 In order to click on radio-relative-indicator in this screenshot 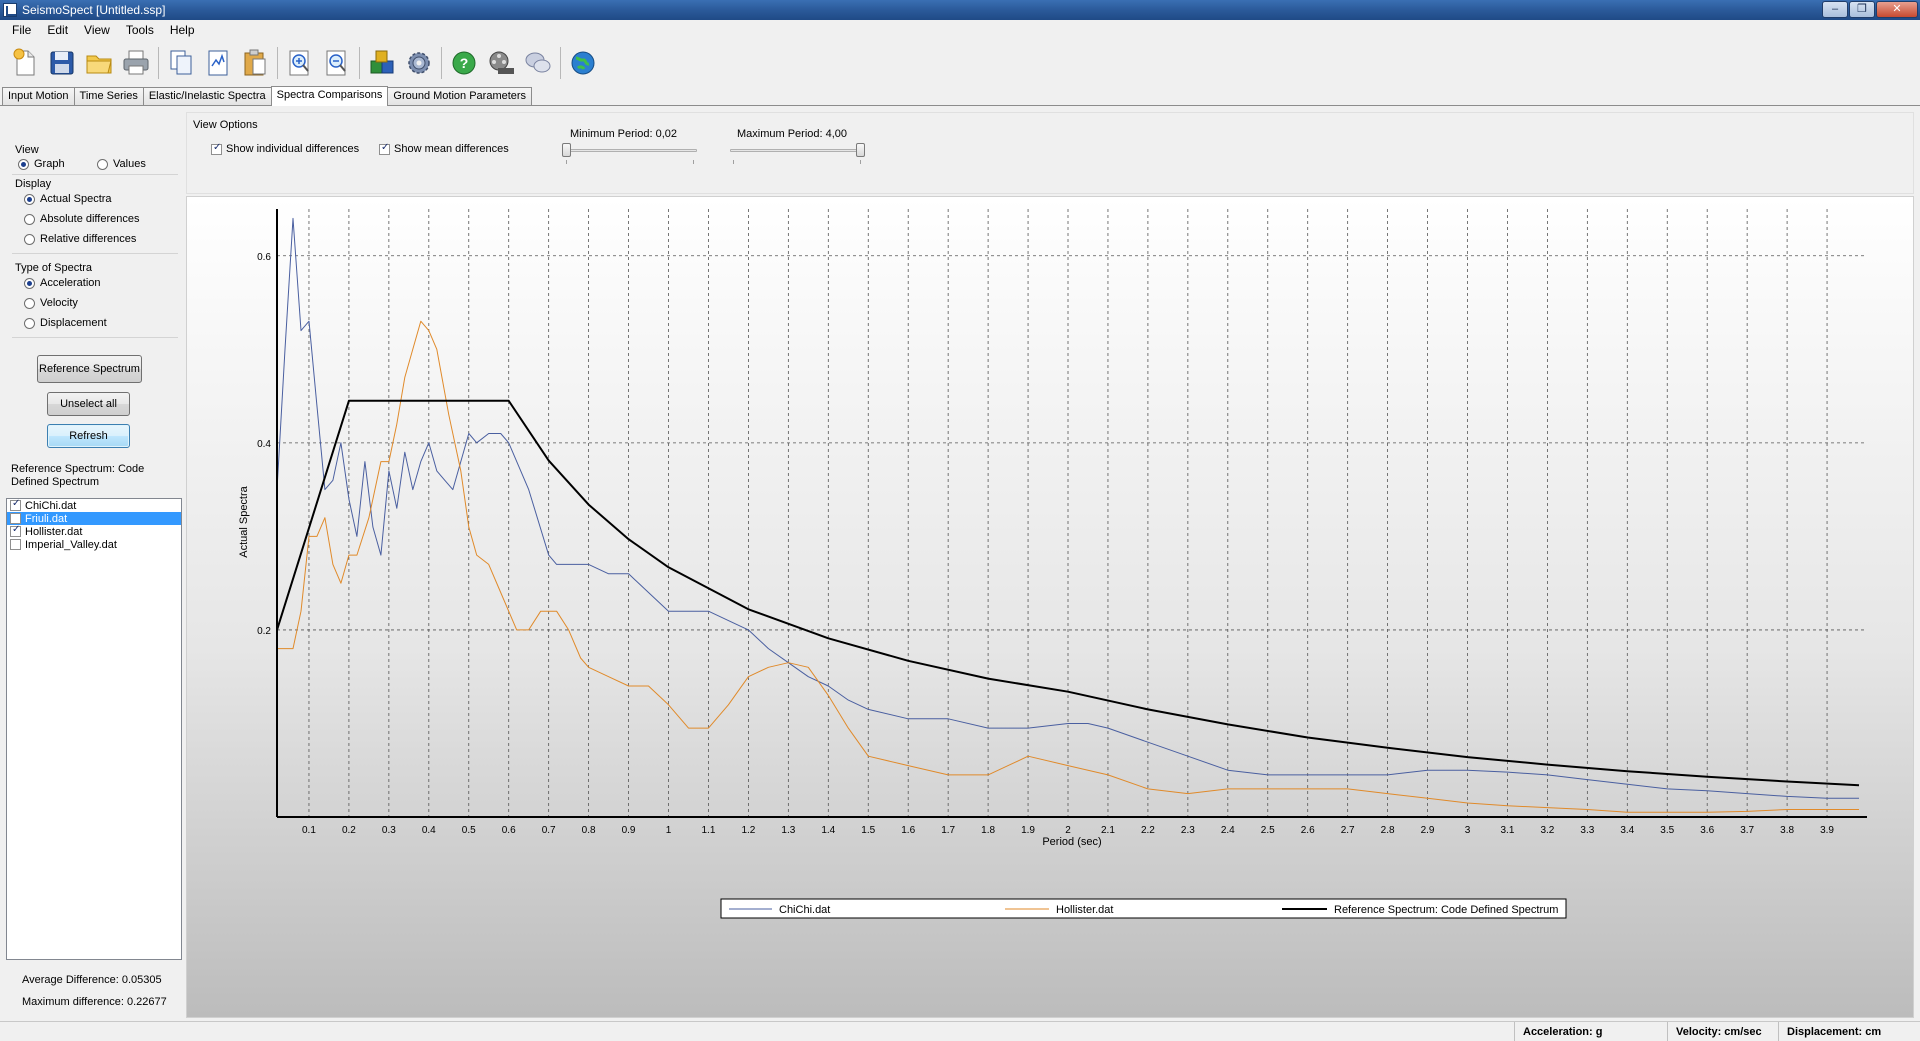, I will do `click(29, 239)`.